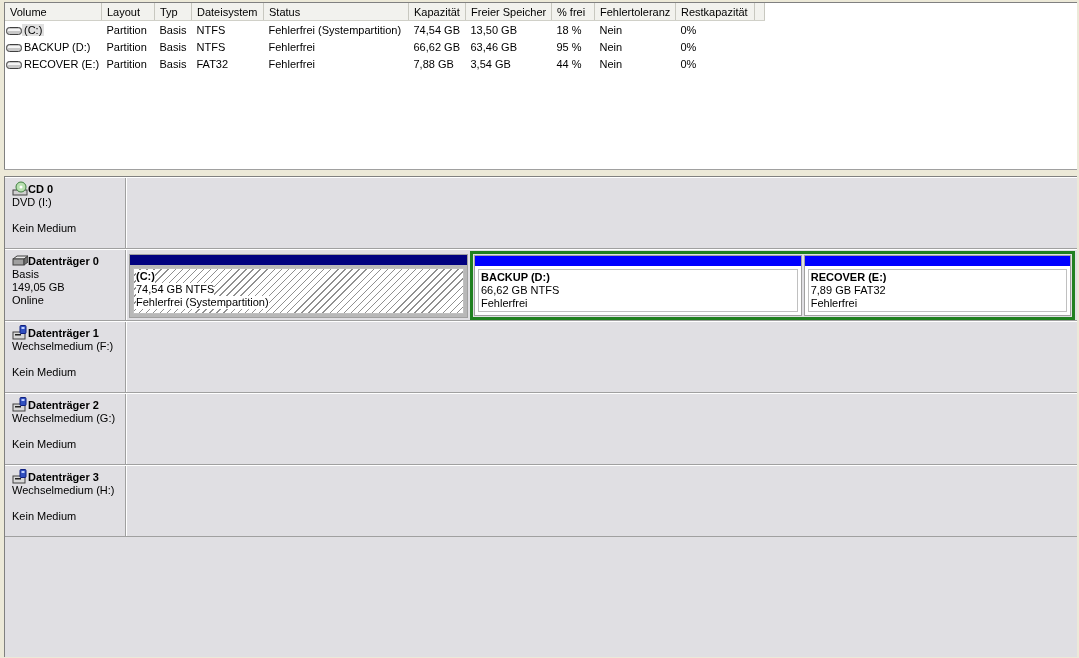 Image resolution: width=1079 pixels, height=658 pixels. Describe the element at coordinates (521, 290) in the screenshot. I see `partition-size: 66,62 GB NTFS` at that location.